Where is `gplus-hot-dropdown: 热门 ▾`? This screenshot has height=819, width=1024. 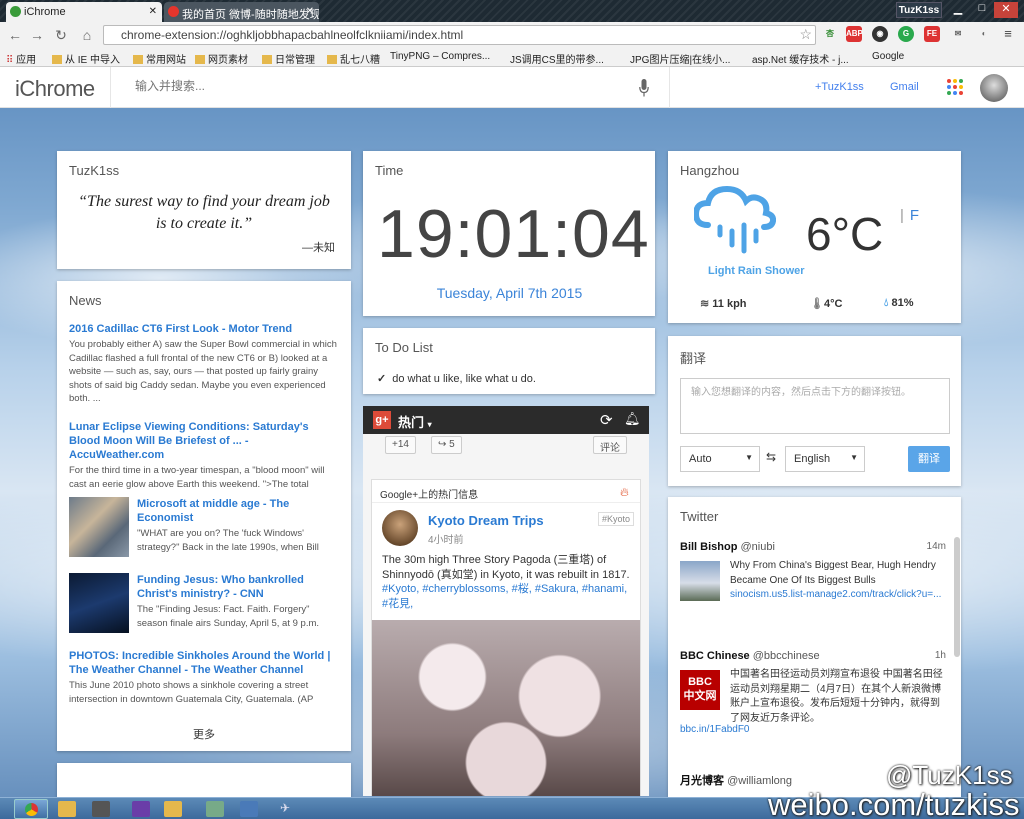
gplus-hot-dropdown: 热门 ▾ is located at coordinates (415, 421).